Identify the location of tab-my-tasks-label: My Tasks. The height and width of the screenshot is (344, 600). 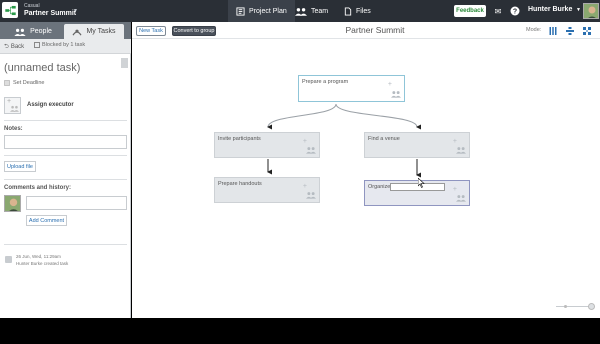
(101, 31).